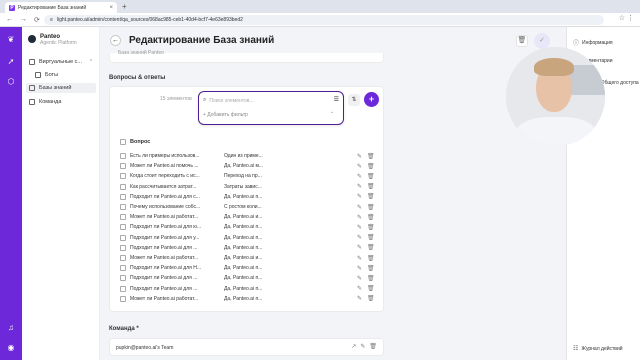  Describe the element at coordinates (593, 43) in the screenshot. I see `info-tab: ⓘ Информация` at that location.